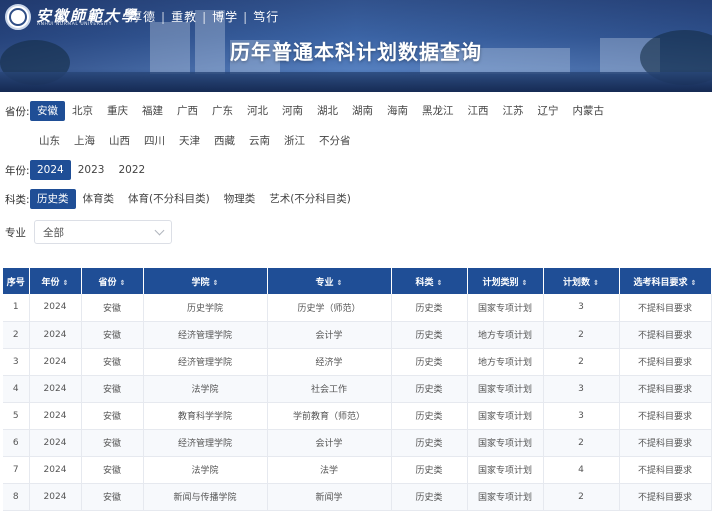 The image size is (712, 511). What do you see at coordinates (324, 282) in the screenshot?
I see `column-header-label: 专业` at bounding box center [324, 282].